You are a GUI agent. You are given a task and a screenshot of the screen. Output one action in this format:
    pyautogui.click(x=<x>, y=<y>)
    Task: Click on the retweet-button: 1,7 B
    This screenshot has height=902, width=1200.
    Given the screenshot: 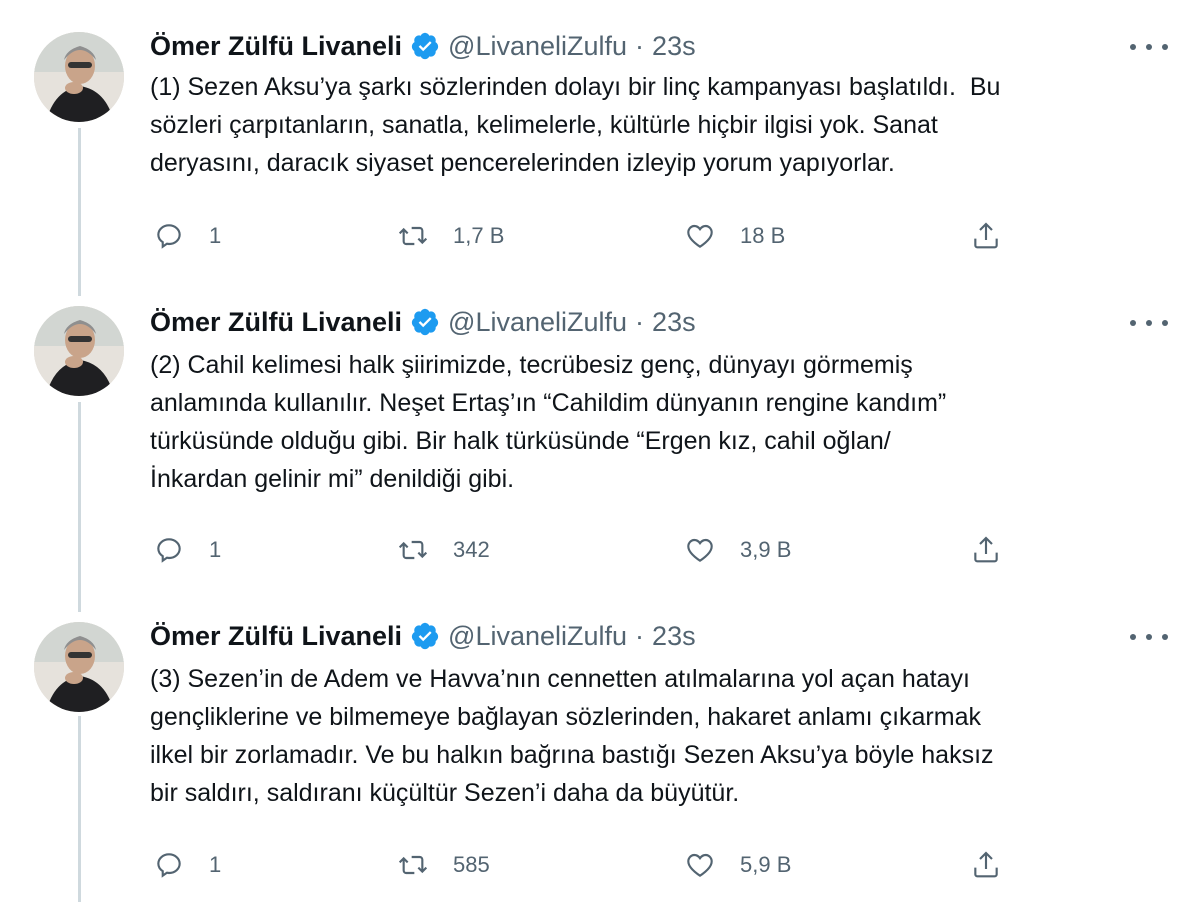 What is the action you would take?
    pyautogui.click(x=450, y=236)
    